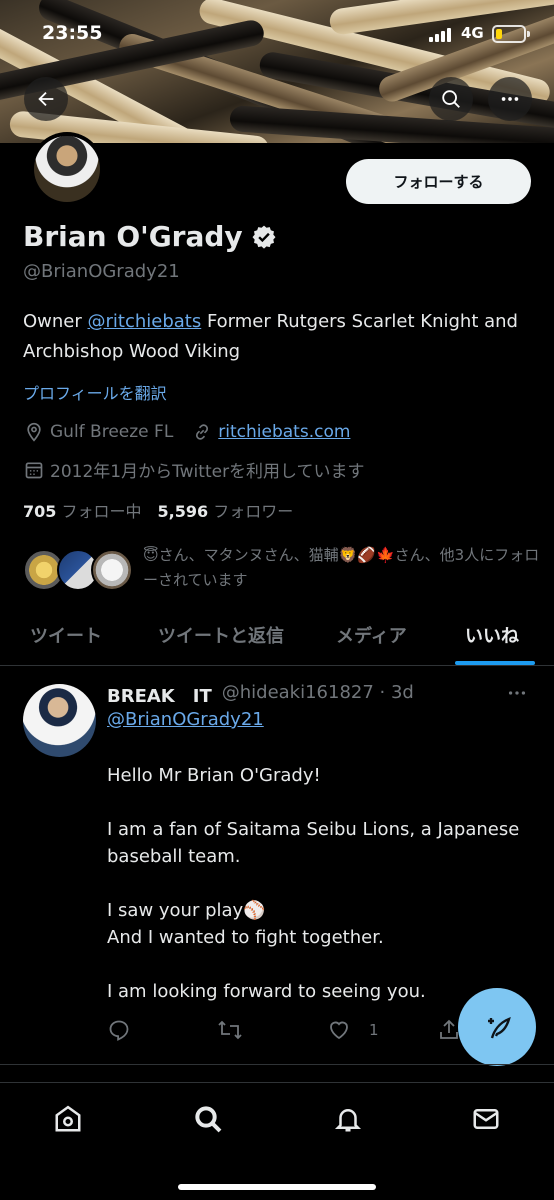  I want to click on reply-button, so click(119, 1030).